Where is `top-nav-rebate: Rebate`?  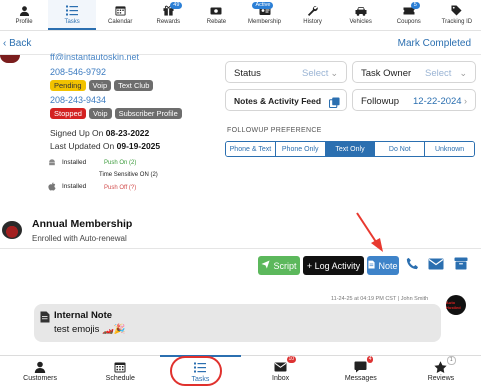 top-nav-rebate: Rebate is located at coordinates (216, 15).